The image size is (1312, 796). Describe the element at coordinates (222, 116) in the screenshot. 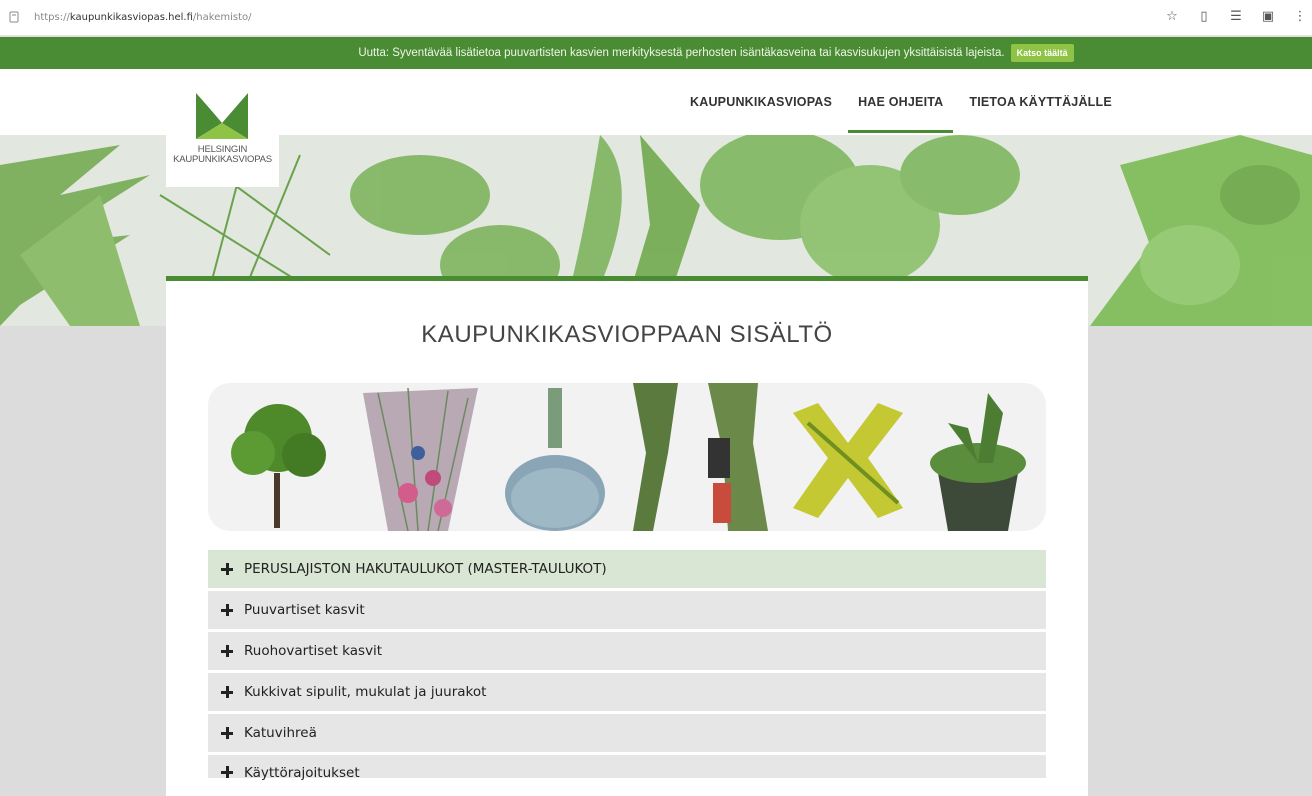

I see `logo-leaf-icon` at that location.